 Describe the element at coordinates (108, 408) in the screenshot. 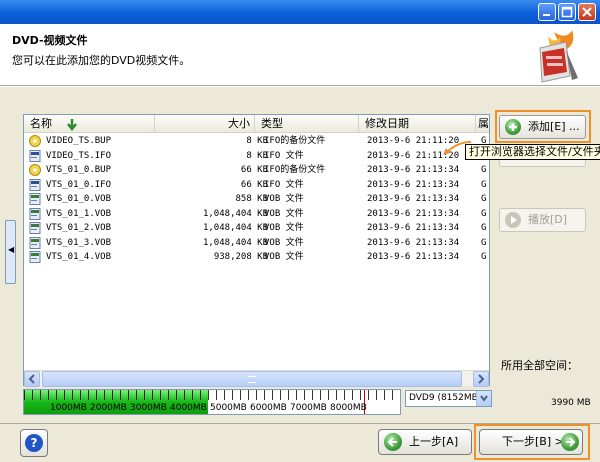

I see `capacity-label: 2000MB` at that location.